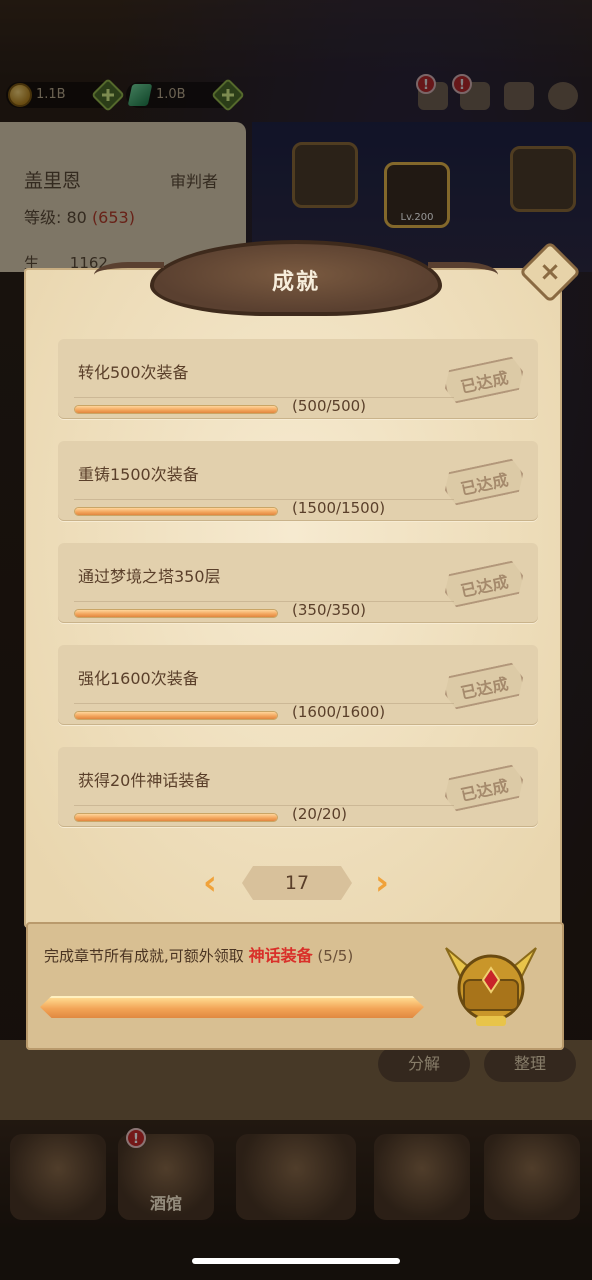 The image size is (592, 1280). I want to click on achievement-title: 重铸1500次装备, so click(138, 474).